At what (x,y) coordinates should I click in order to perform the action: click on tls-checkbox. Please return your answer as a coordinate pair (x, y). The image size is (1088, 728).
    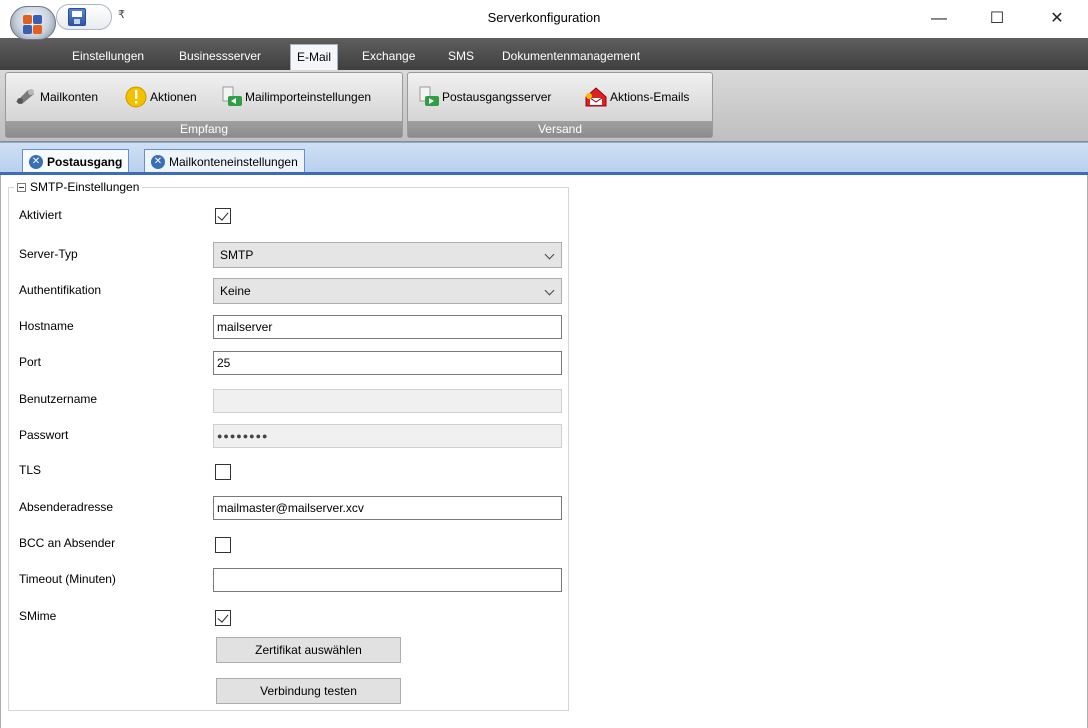
    Looking at the image, I should click on (223, 472).